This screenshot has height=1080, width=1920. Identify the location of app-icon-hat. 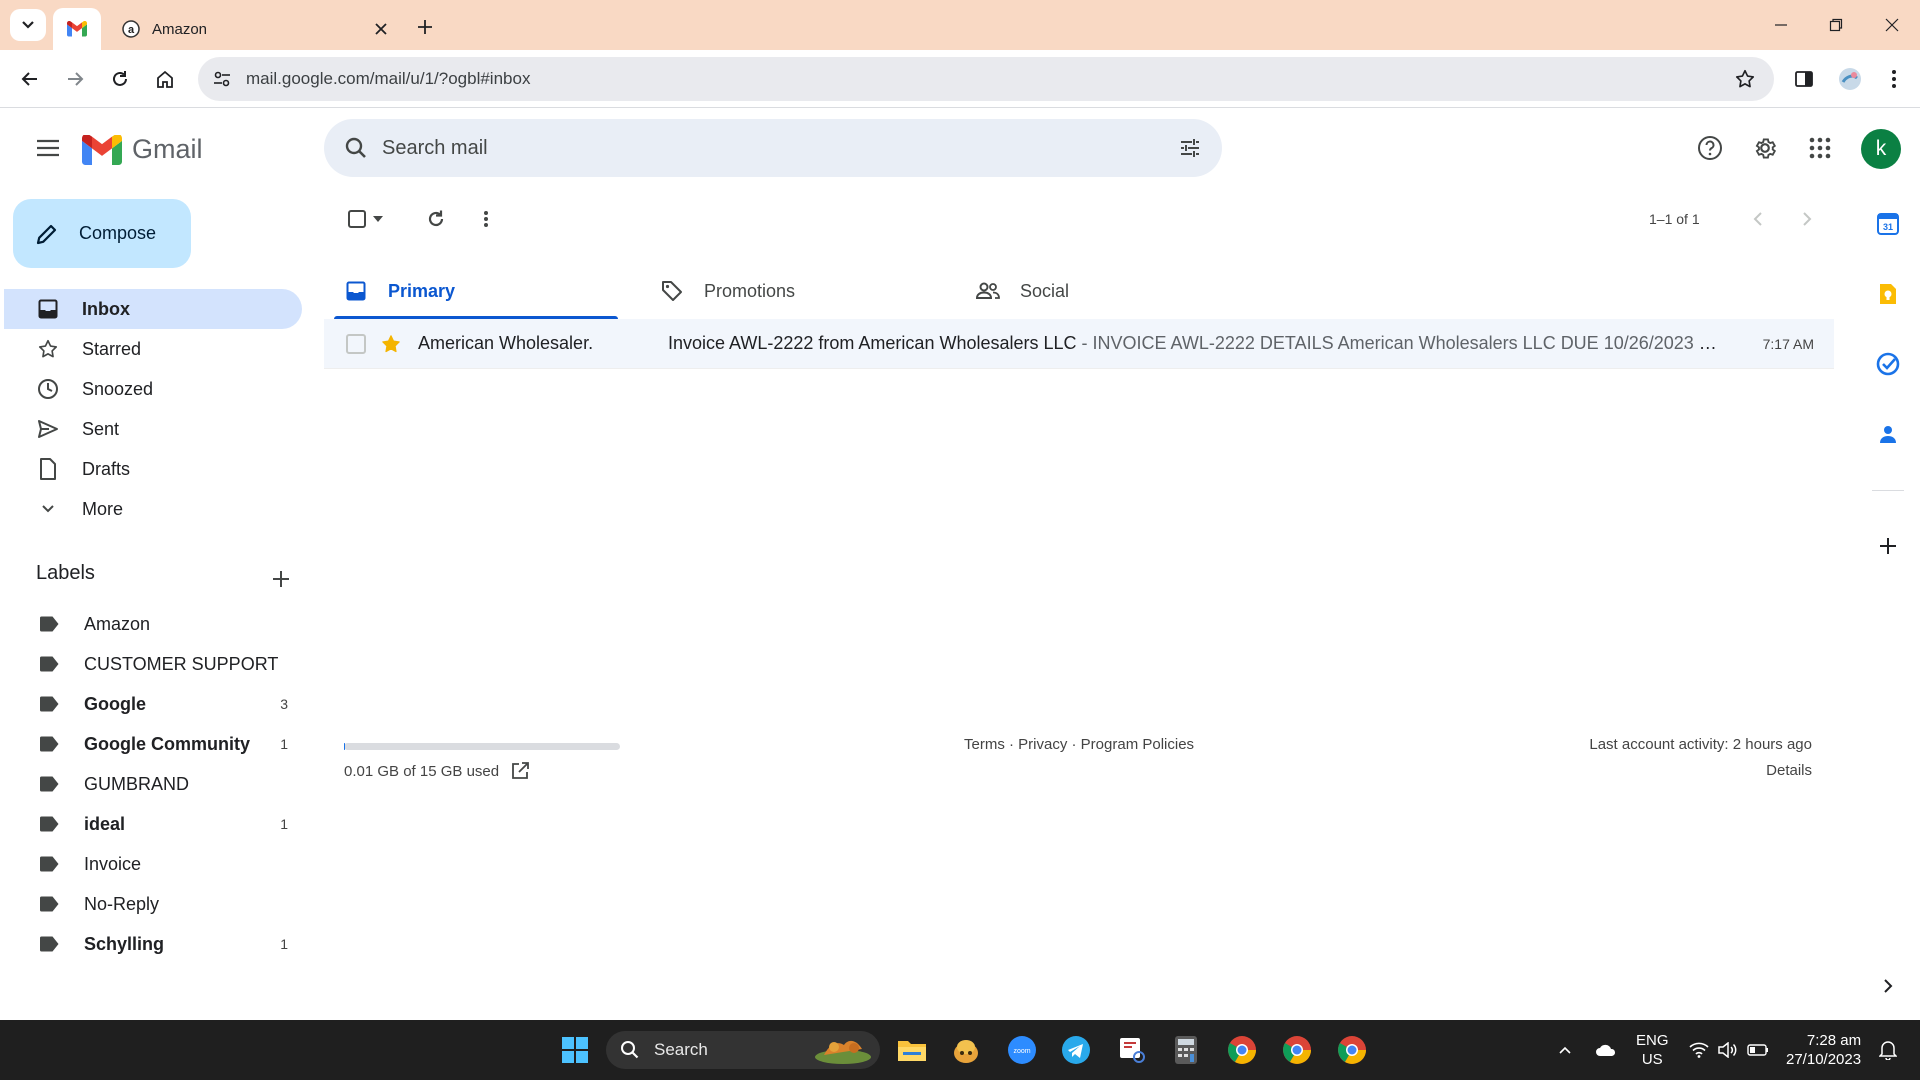
(966, 1050).